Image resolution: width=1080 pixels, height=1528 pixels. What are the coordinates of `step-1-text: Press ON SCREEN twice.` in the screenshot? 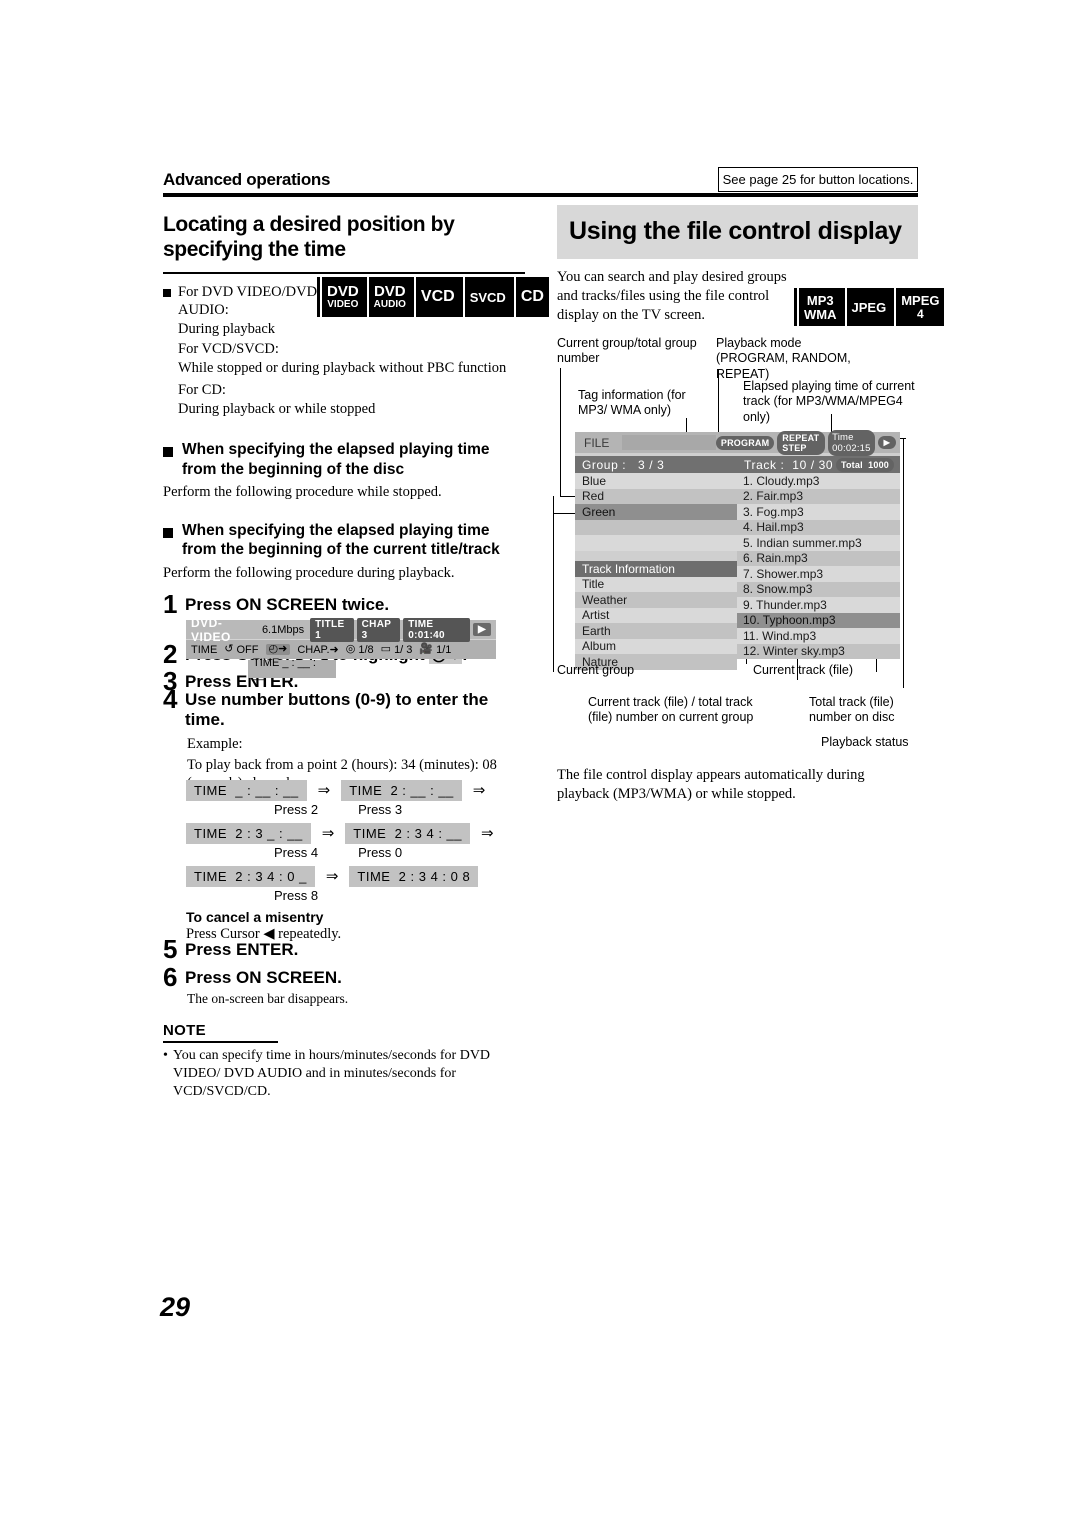 It's located at (287, 604).